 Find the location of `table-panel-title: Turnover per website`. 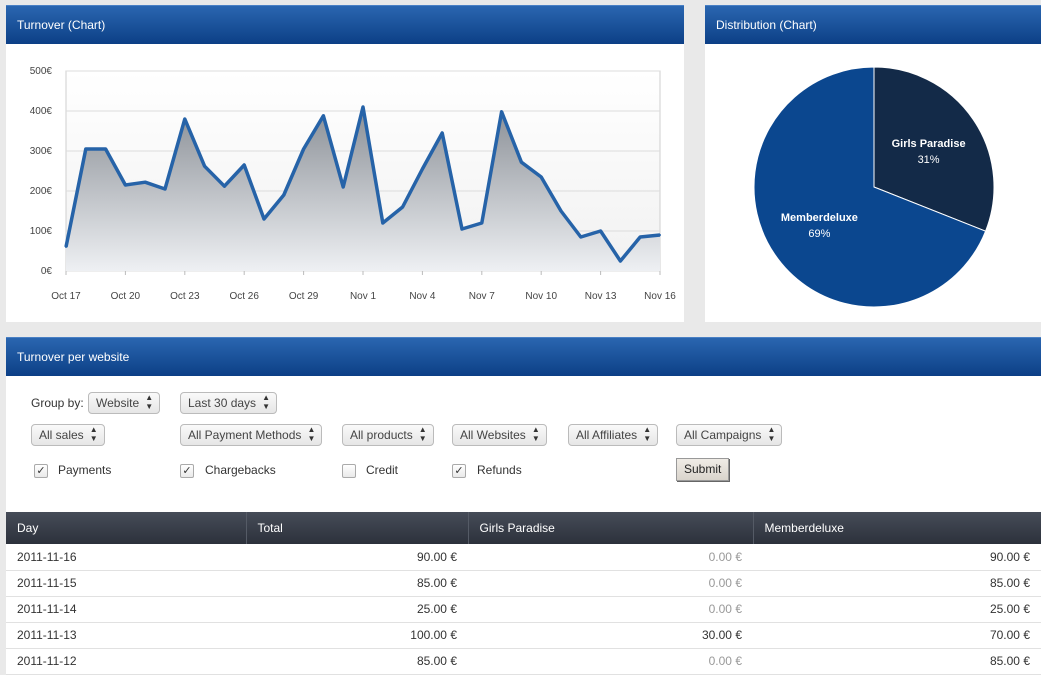

table-panel-title: Turnover per website is located at coordinates (523, 356).